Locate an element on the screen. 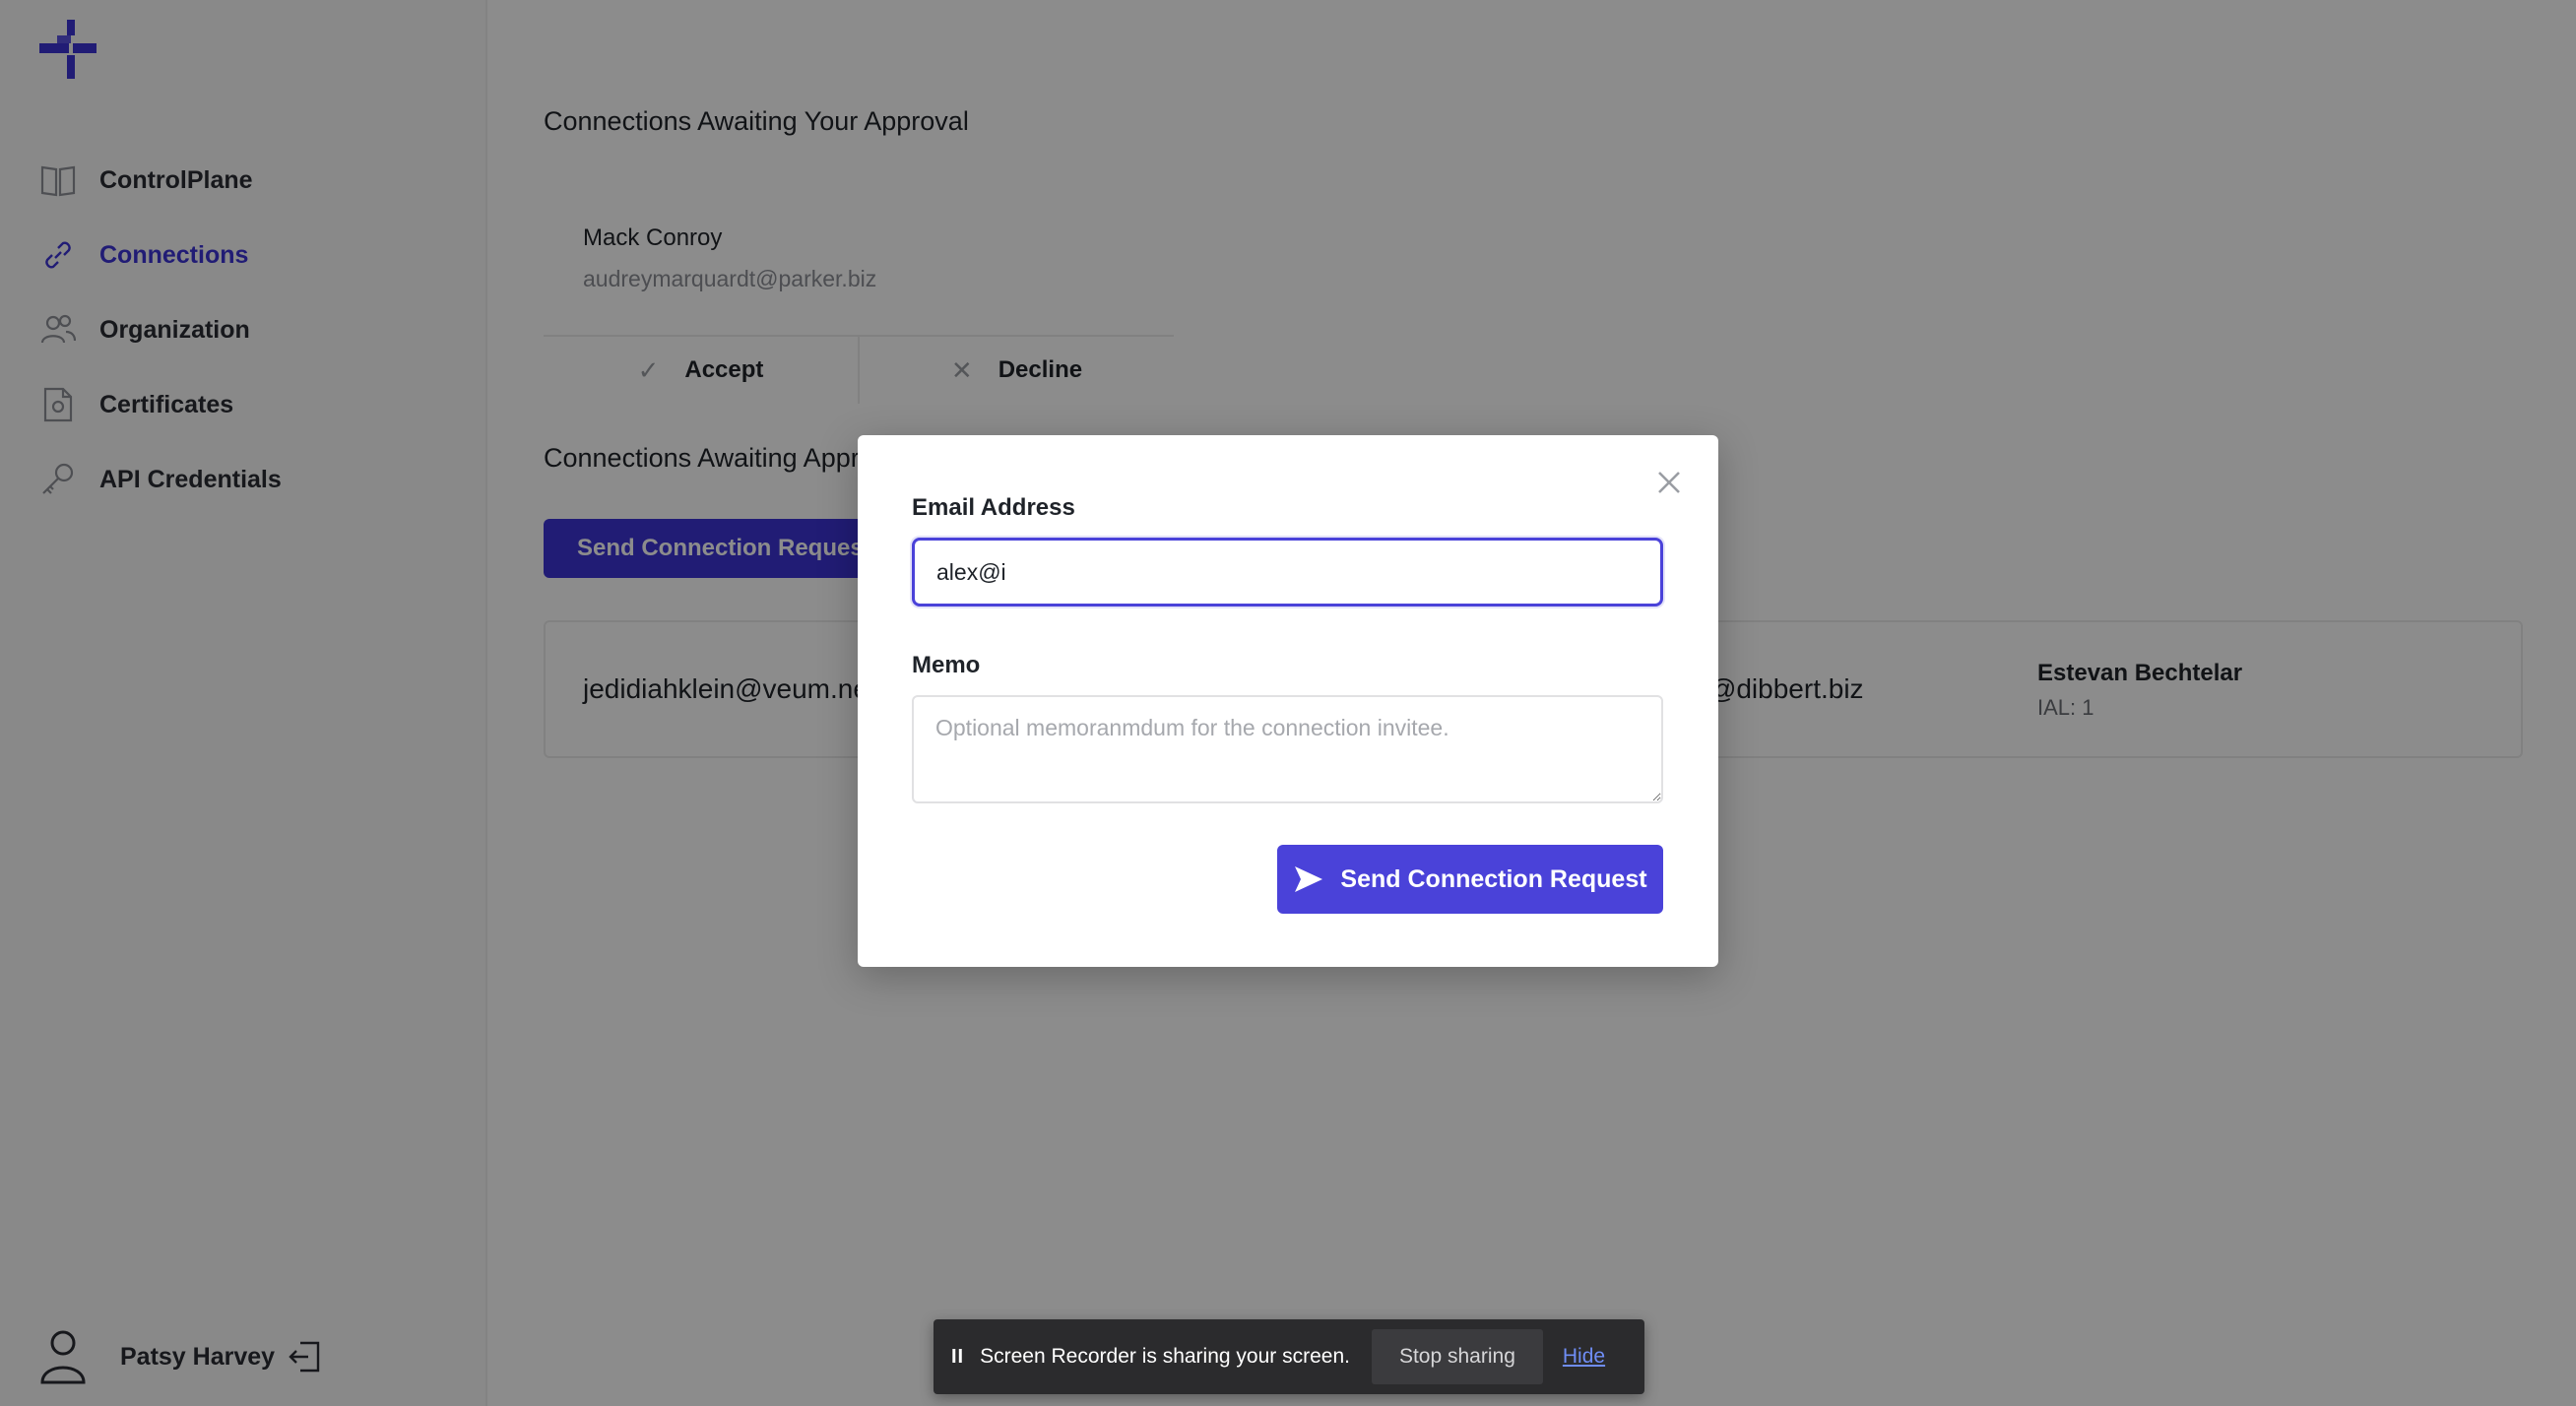 This screenshot has height=1406, width=2576. send-connection-request-submit-button: Send Connection Request is located at coordinates (1470, 879).